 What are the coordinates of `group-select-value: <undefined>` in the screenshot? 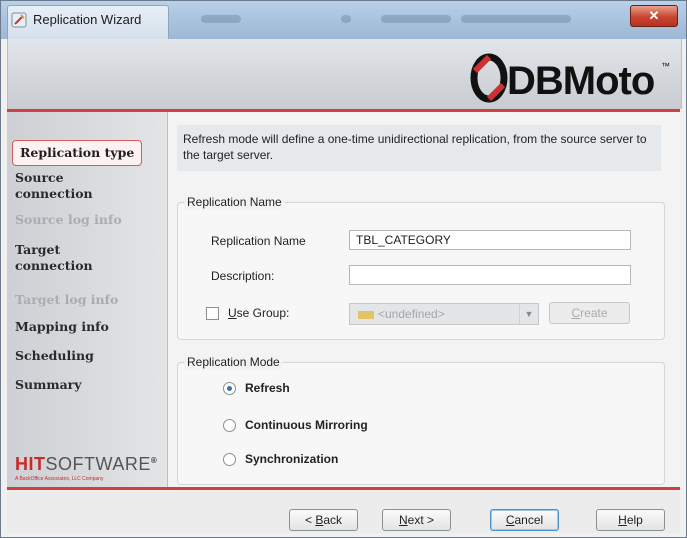 It's located at (401, 314).